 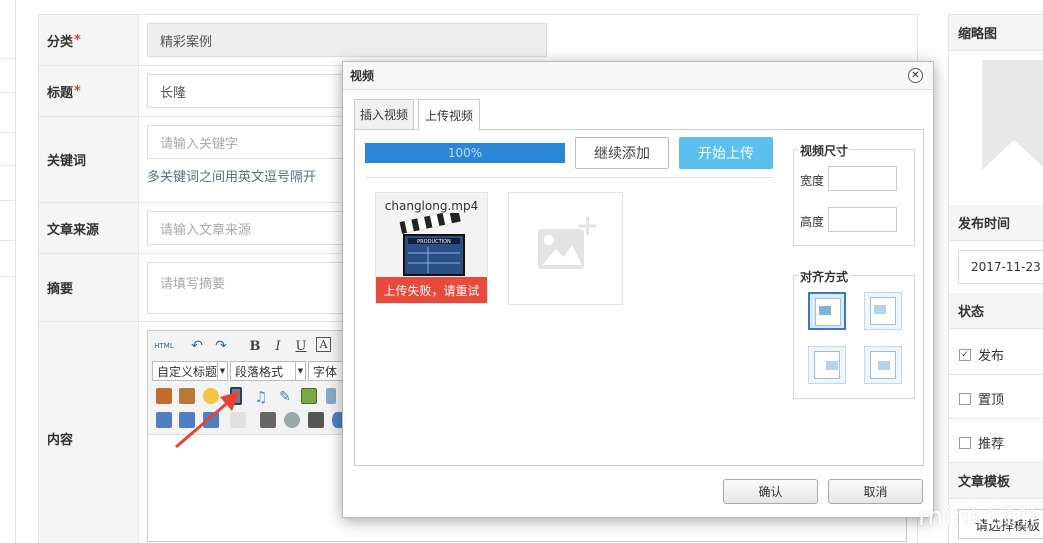 What do you see at coordinates (316, 420) in the screenshot?
I see `search-replace-icon` at bounding box center [316, 420].